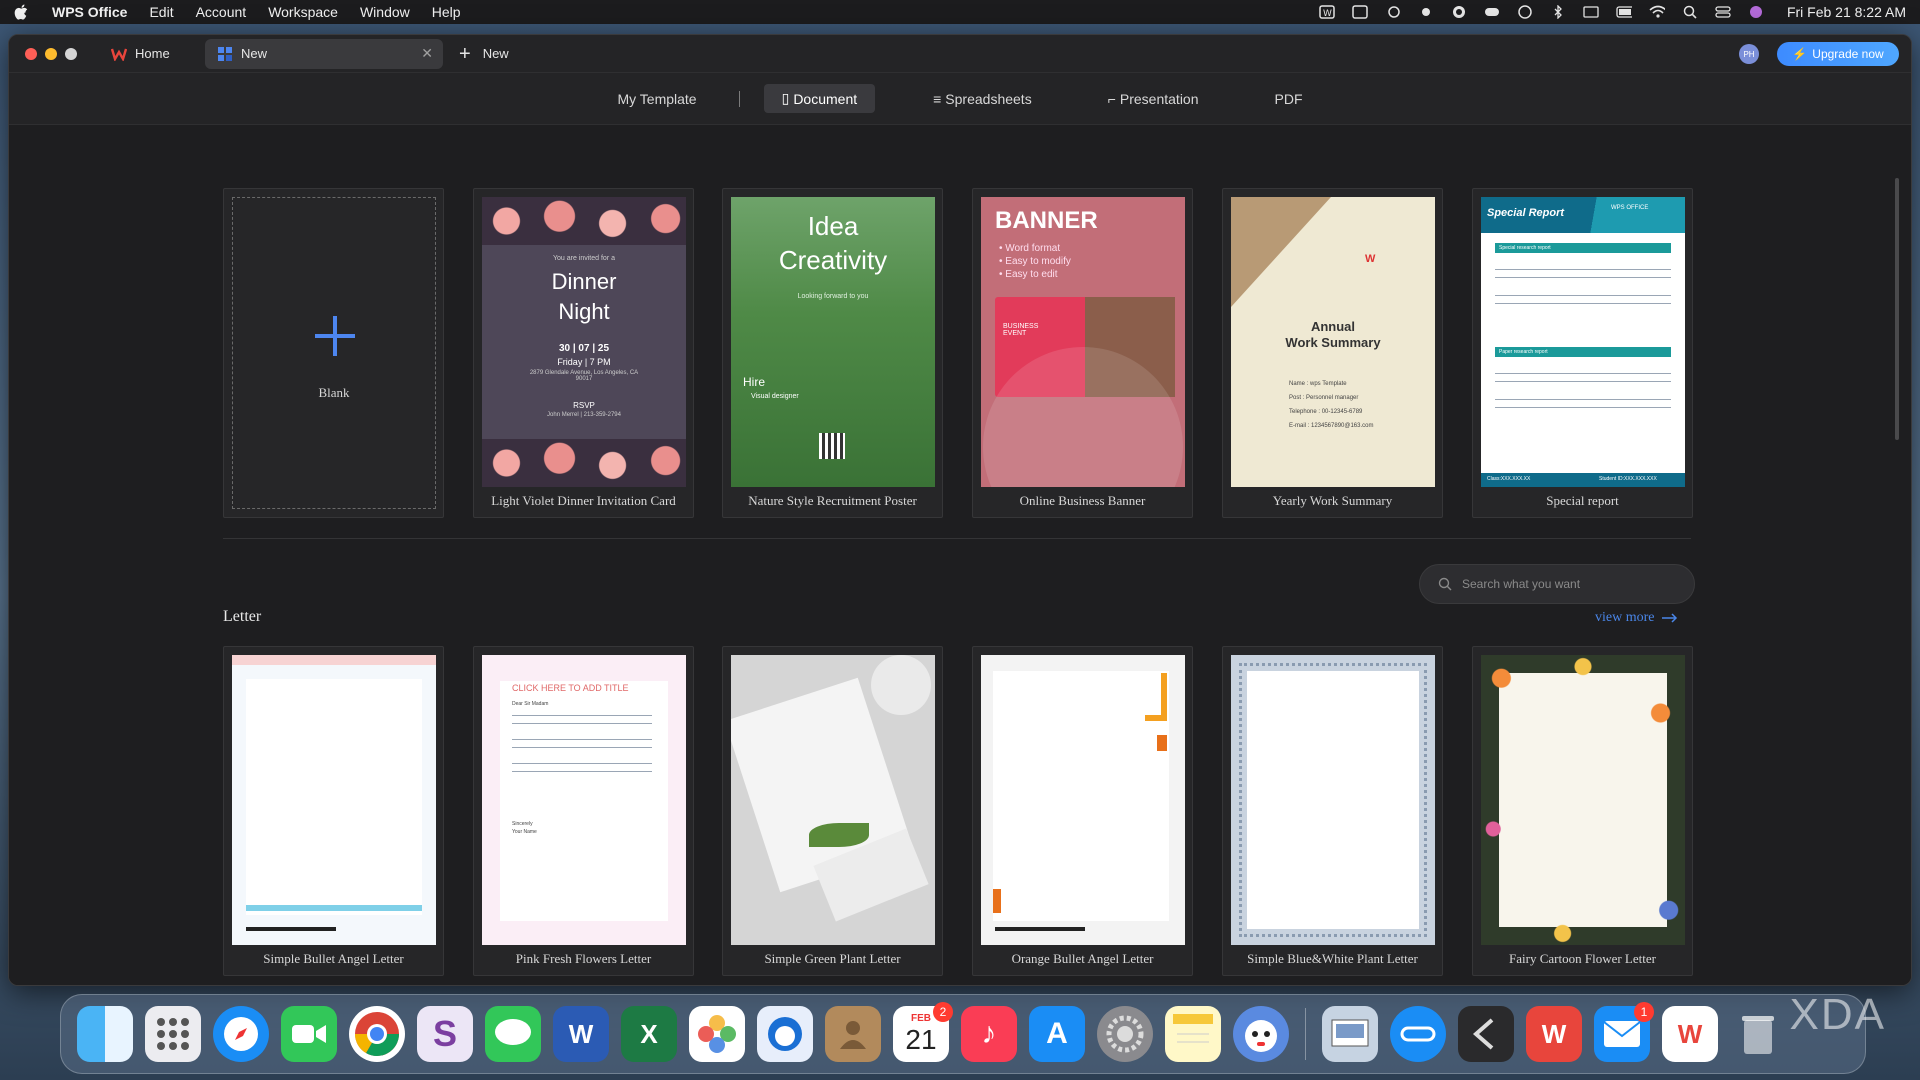 The image size is (1920, 1080). Describe the element at coordinates (1418, 1034) in the screenshot. I see `link-app-icon` at that location.